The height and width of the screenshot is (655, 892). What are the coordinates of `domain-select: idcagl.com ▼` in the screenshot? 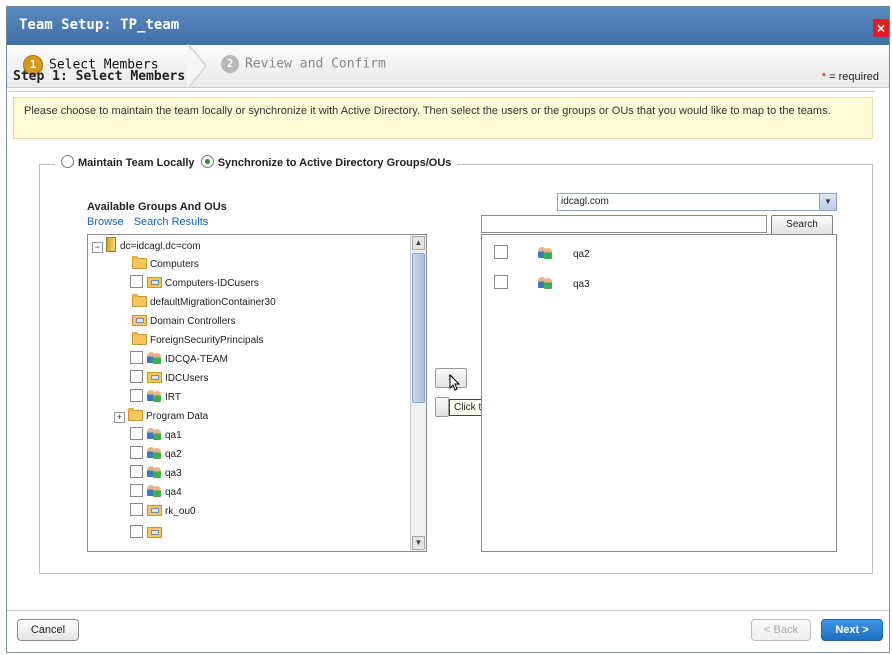 It's located at (697, 202).